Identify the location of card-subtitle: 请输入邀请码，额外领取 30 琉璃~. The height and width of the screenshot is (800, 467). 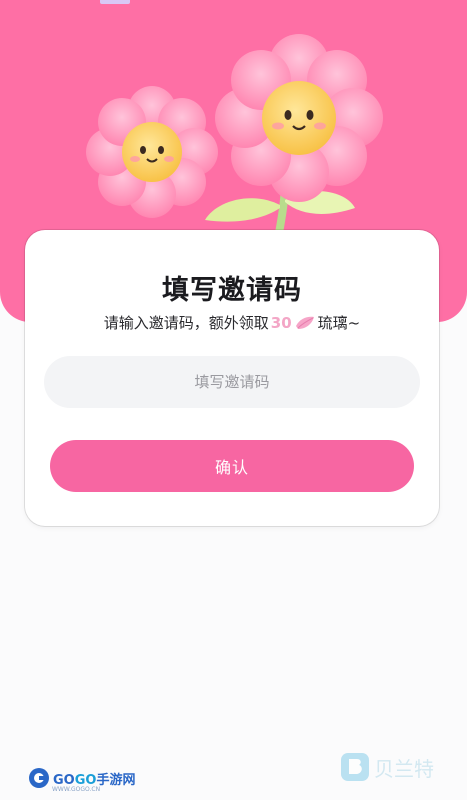
(232, 322).